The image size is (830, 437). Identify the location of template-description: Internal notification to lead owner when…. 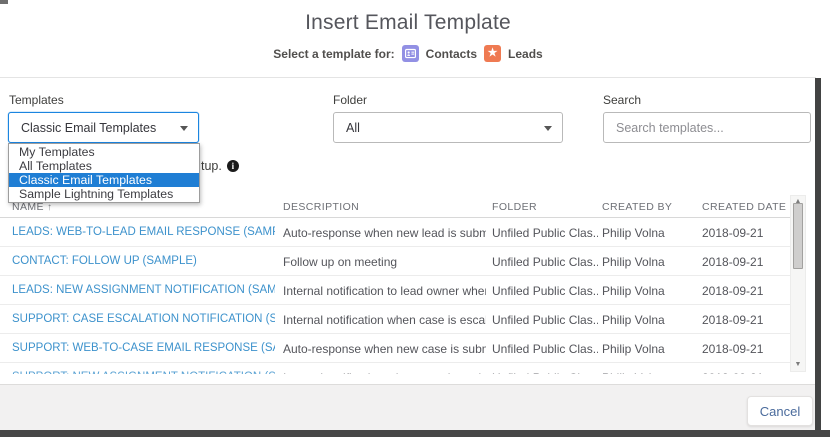
(384, 291).